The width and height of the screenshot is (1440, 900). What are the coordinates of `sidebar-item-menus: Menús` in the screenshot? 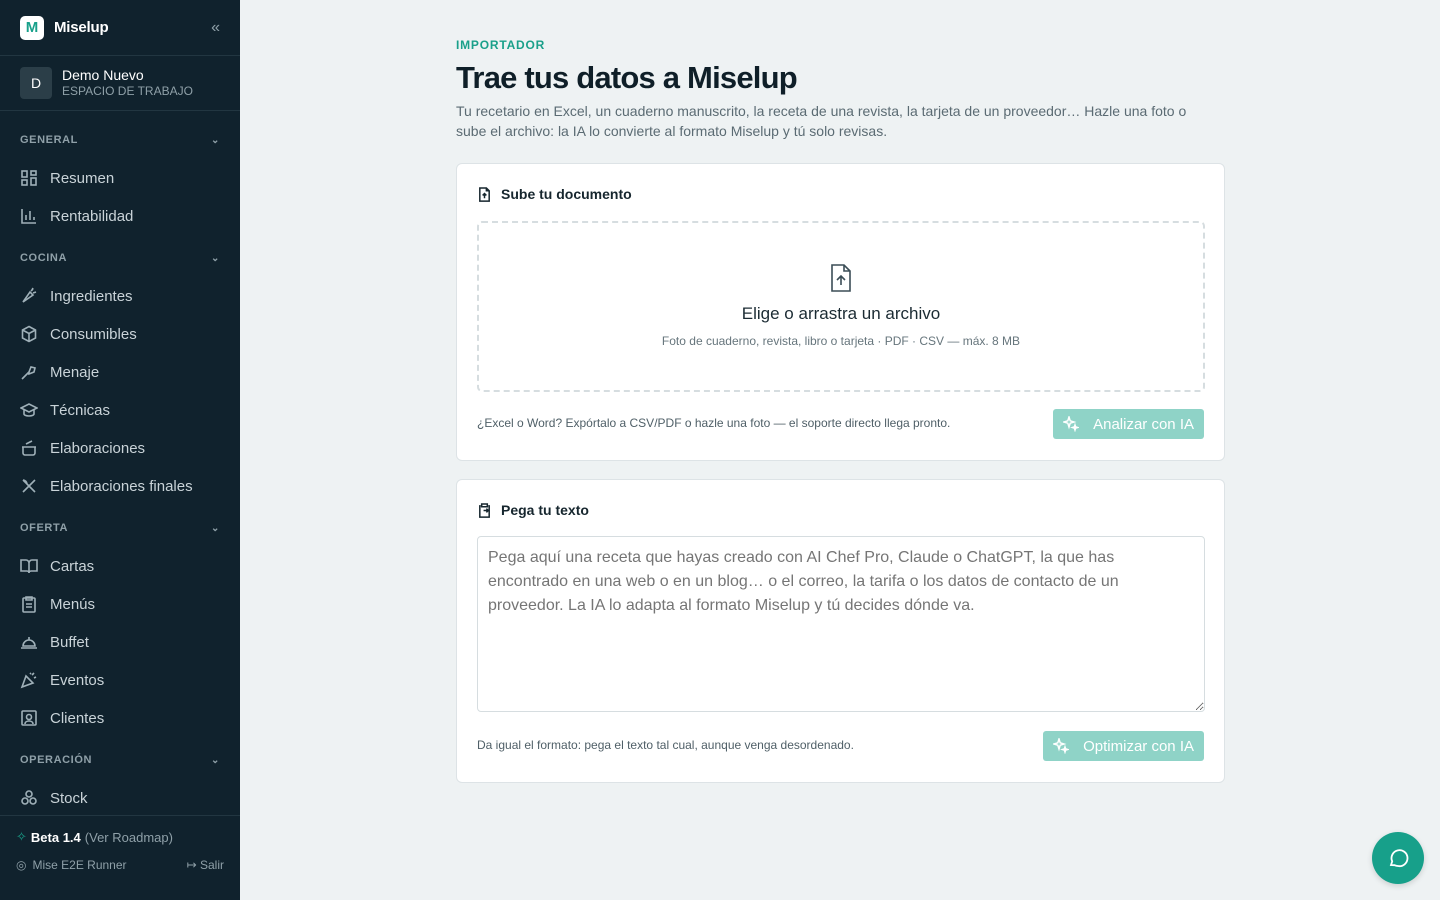 It's located at (120, 604).